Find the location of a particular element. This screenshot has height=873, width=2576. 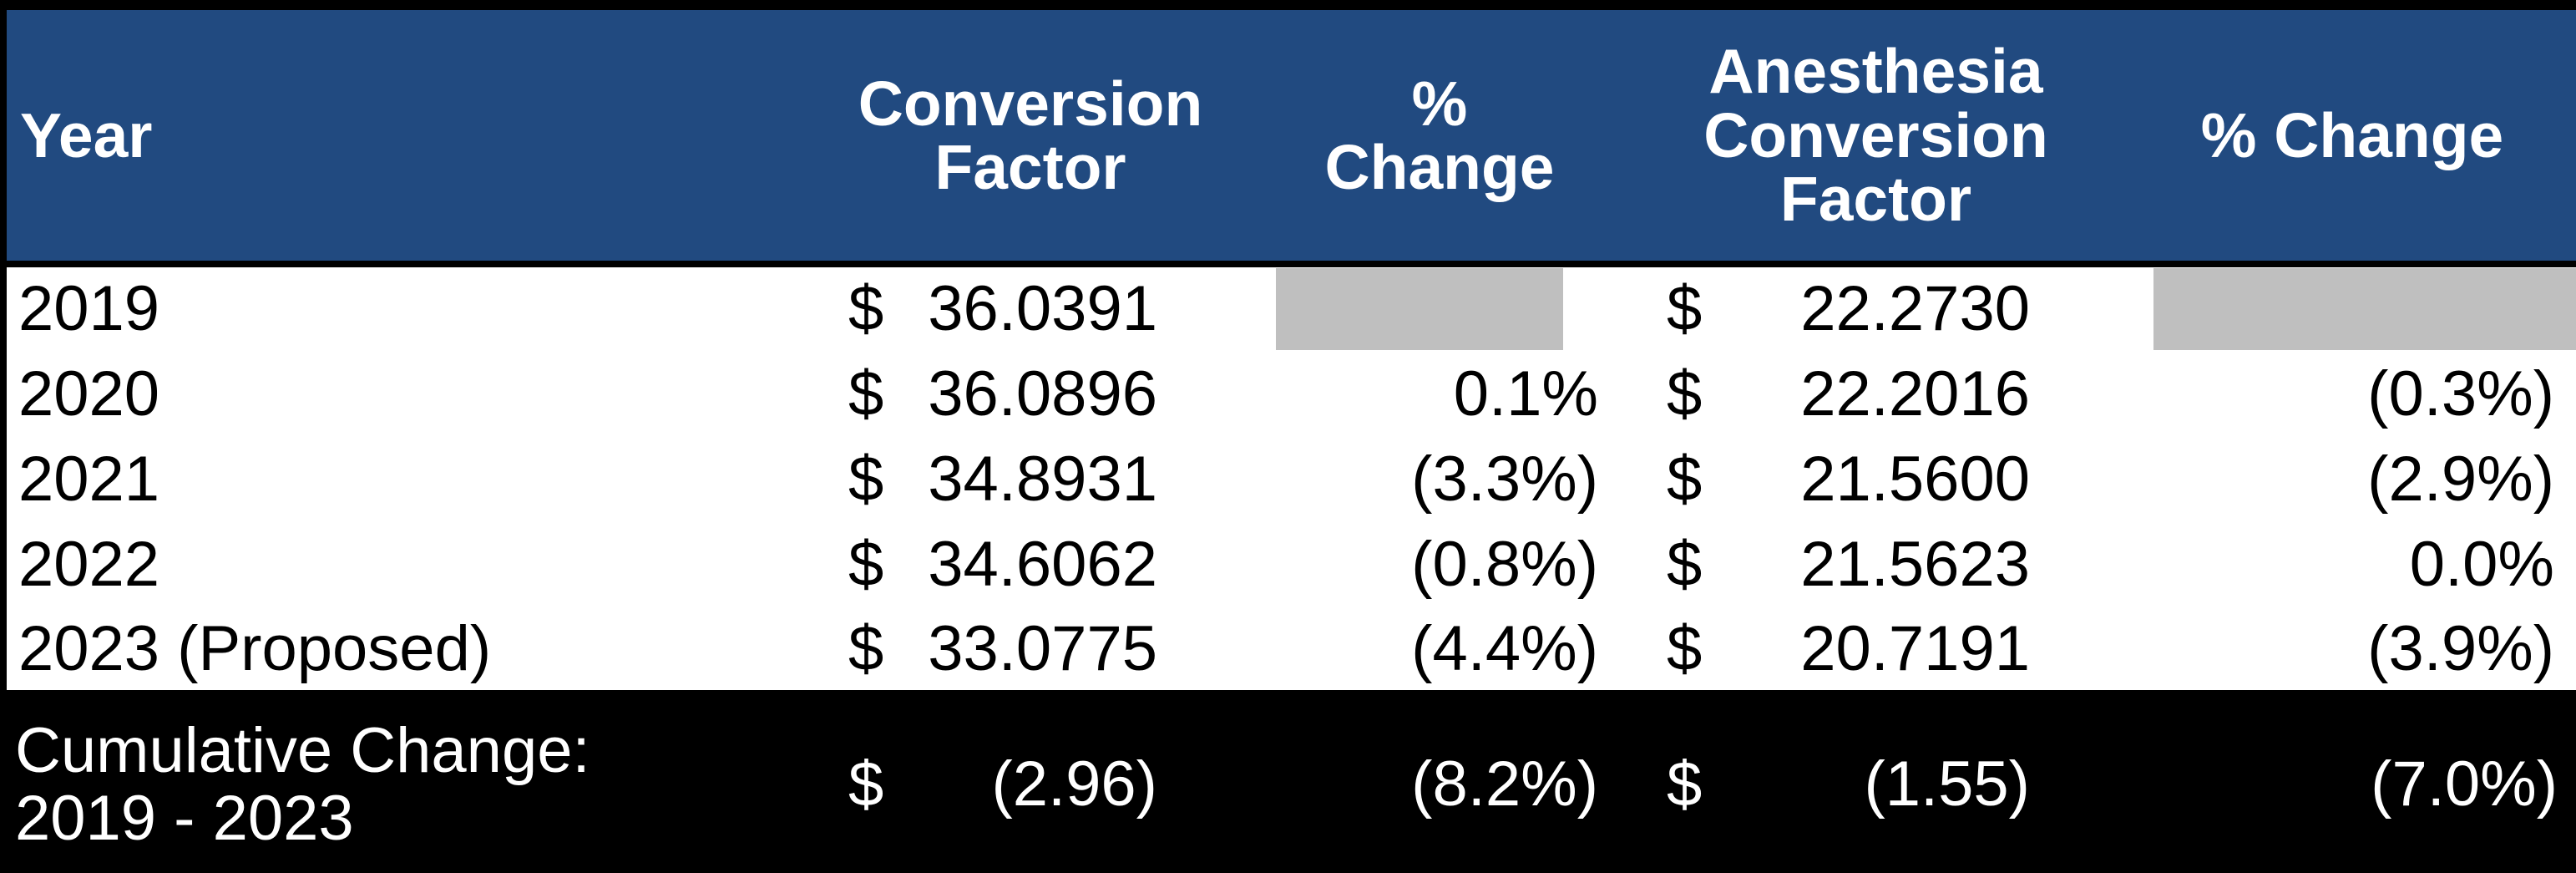

cell-conversion-factor: $34.6062 is located at coordinates (1030, 565).